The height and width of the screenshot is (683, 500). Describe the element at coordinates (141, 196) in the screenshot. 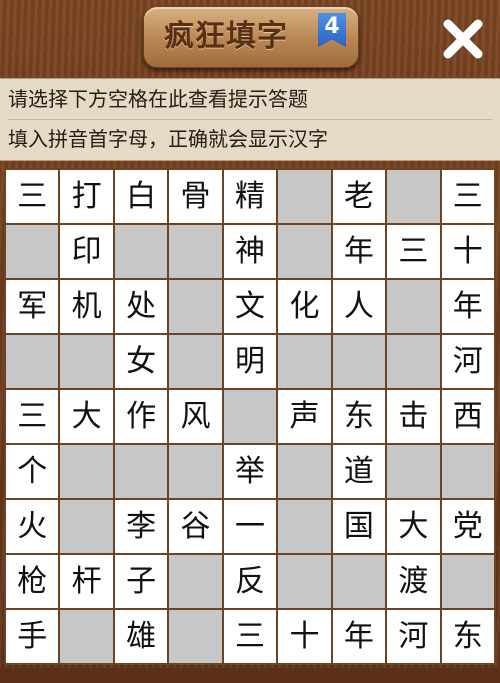

I see `grid-cell-filled: 白` at that location.